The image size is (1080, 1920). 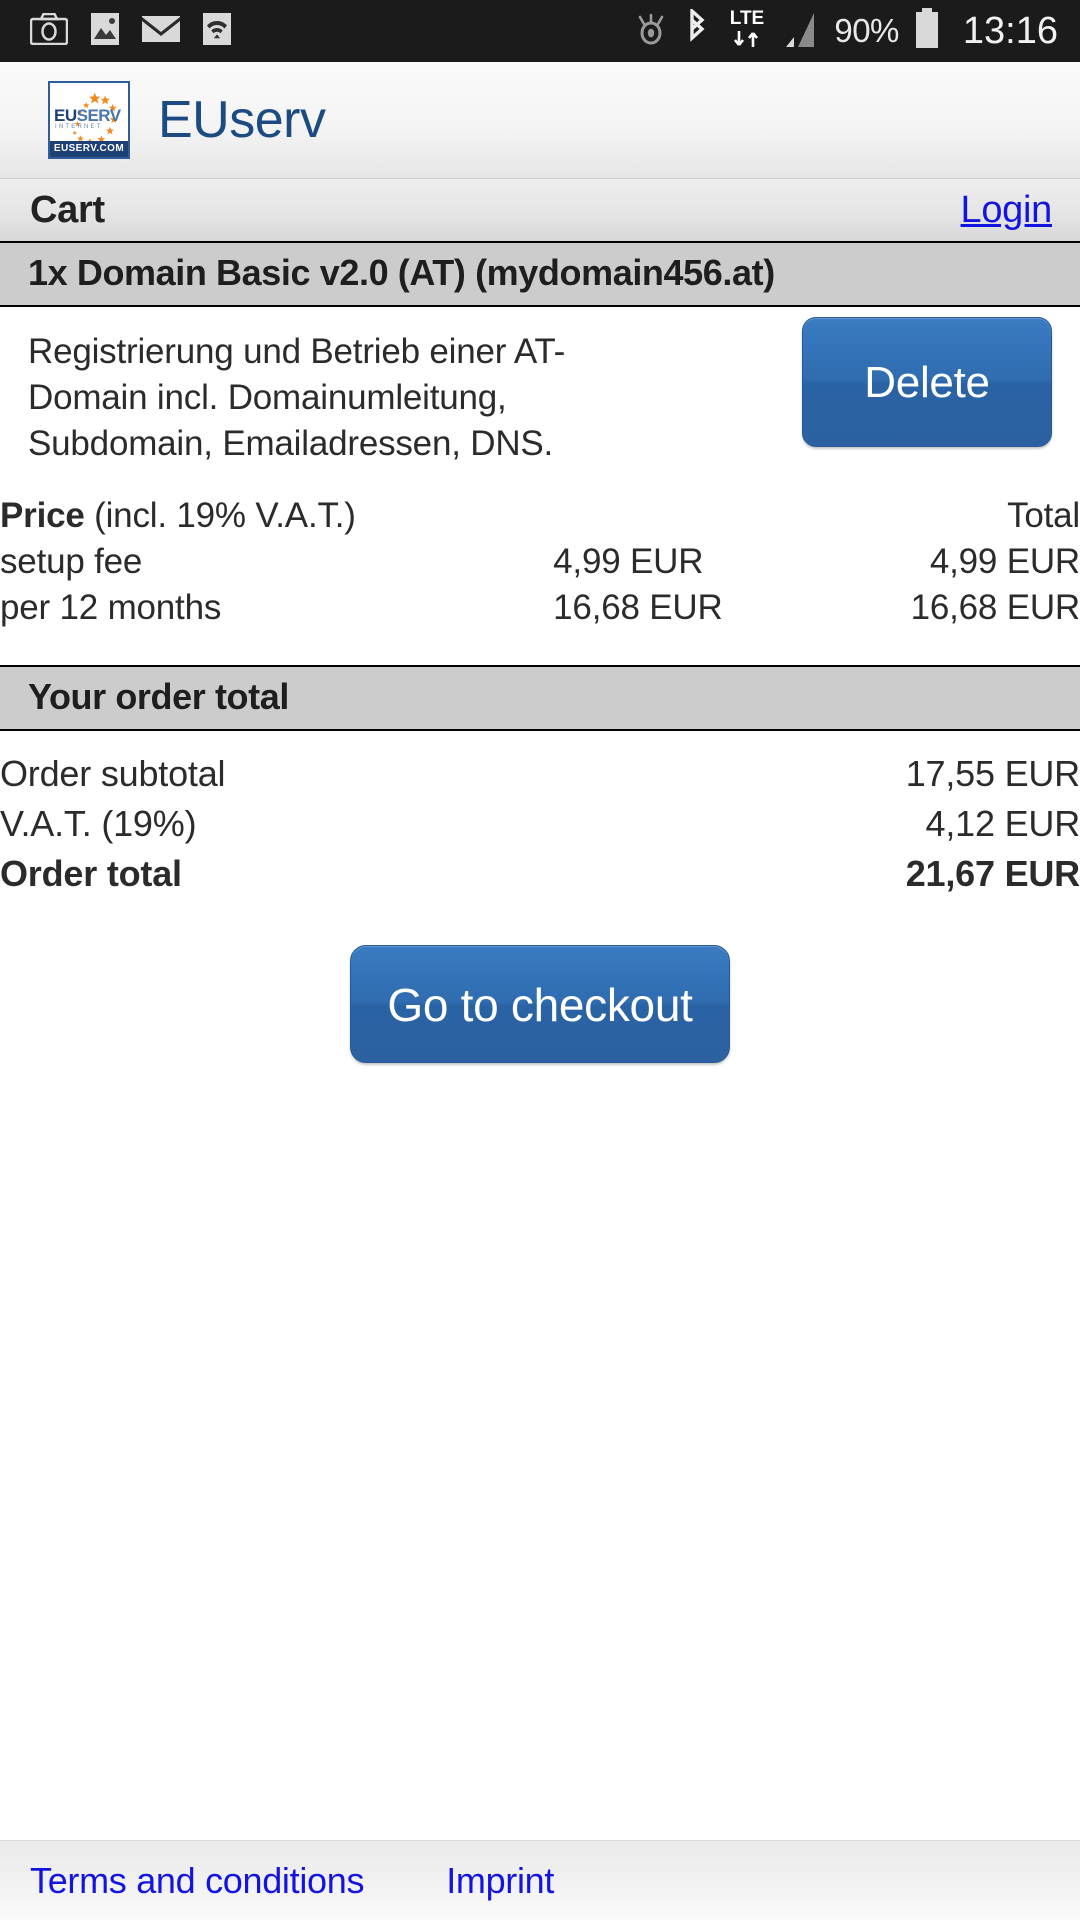 I want to click on image-icon, so click(x=105, y=31).